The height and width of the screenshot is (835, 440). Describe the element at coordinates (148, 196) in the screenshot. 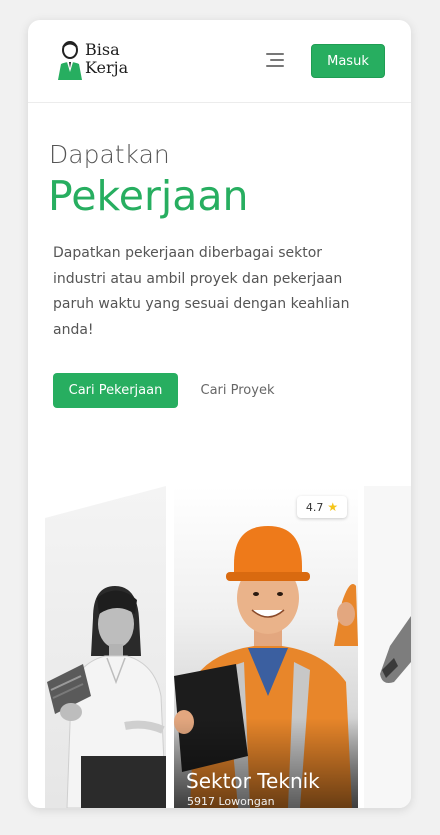

I see `hero-title: Pekerjaan` at that location.